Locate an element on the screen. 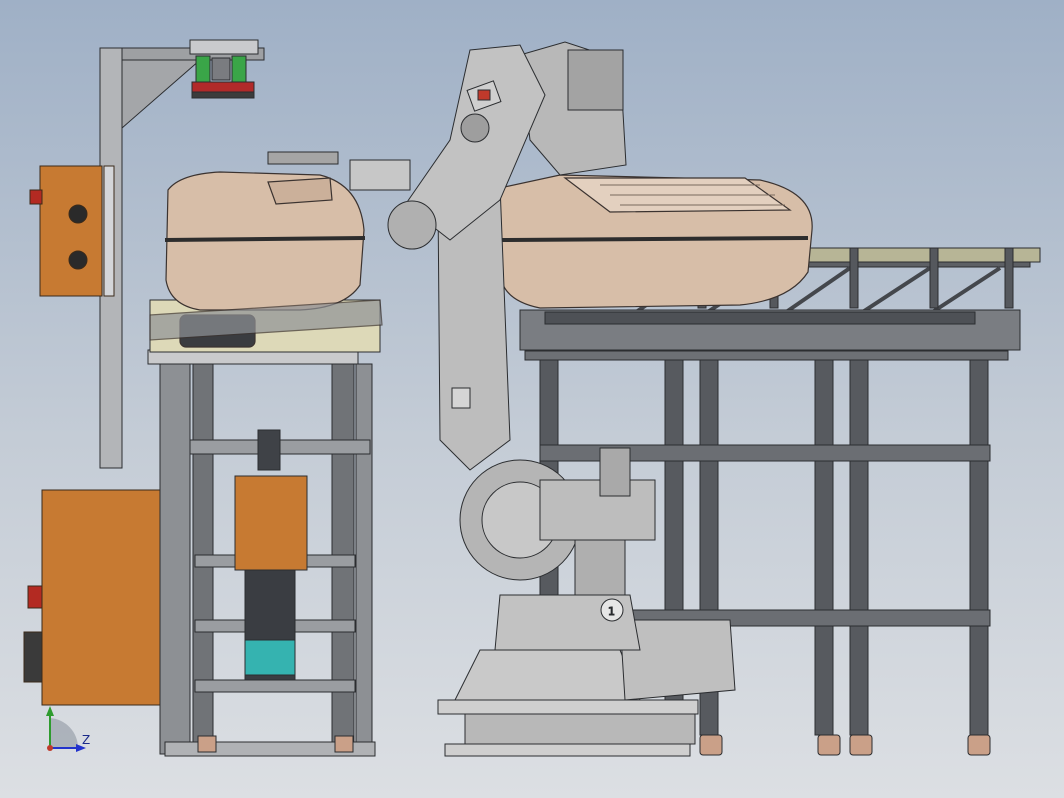  electrical-box-lower is located at coordinates (93, 597).